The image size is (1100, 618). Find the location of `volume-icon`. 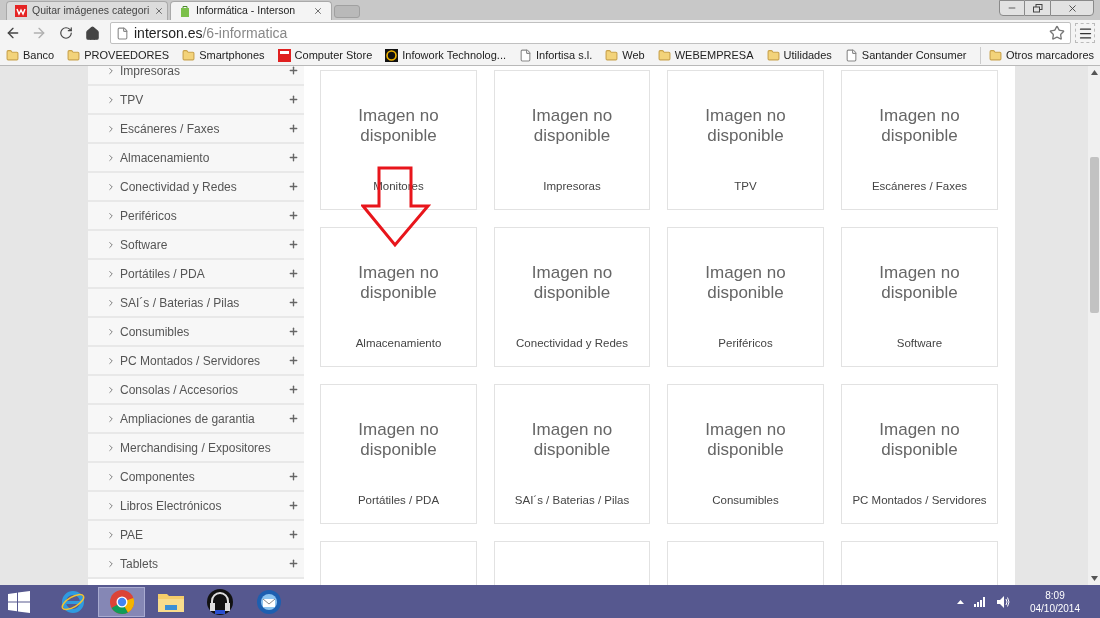

volume-icon is located at coordinates (1003, 601).